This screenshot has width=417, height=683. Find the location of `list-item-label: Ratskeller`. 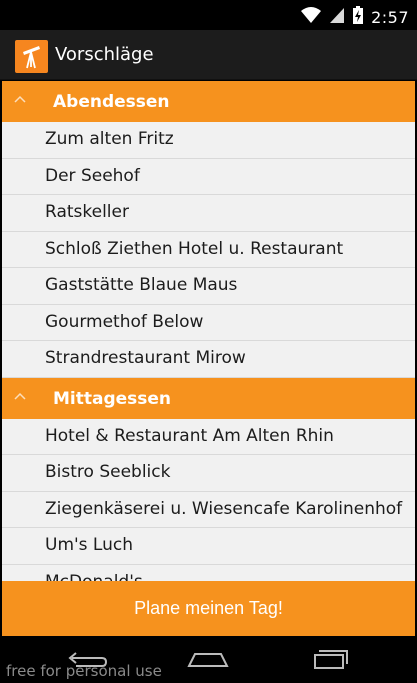

list-item-label: Ratskeller is located at coordinates (87, 212).